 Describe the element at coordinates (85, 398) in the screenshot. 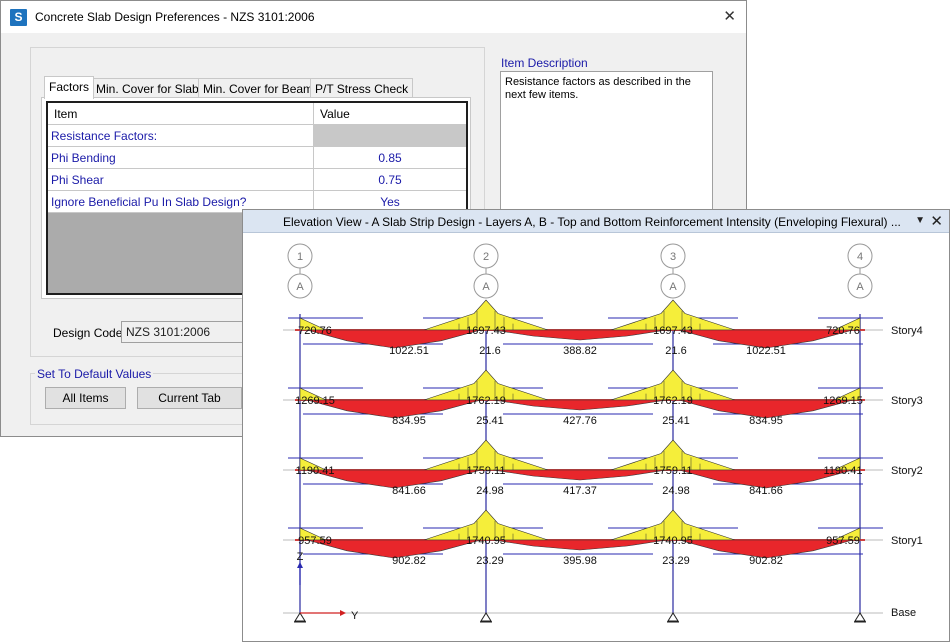

I see `all-items-button: All Items` at that location.